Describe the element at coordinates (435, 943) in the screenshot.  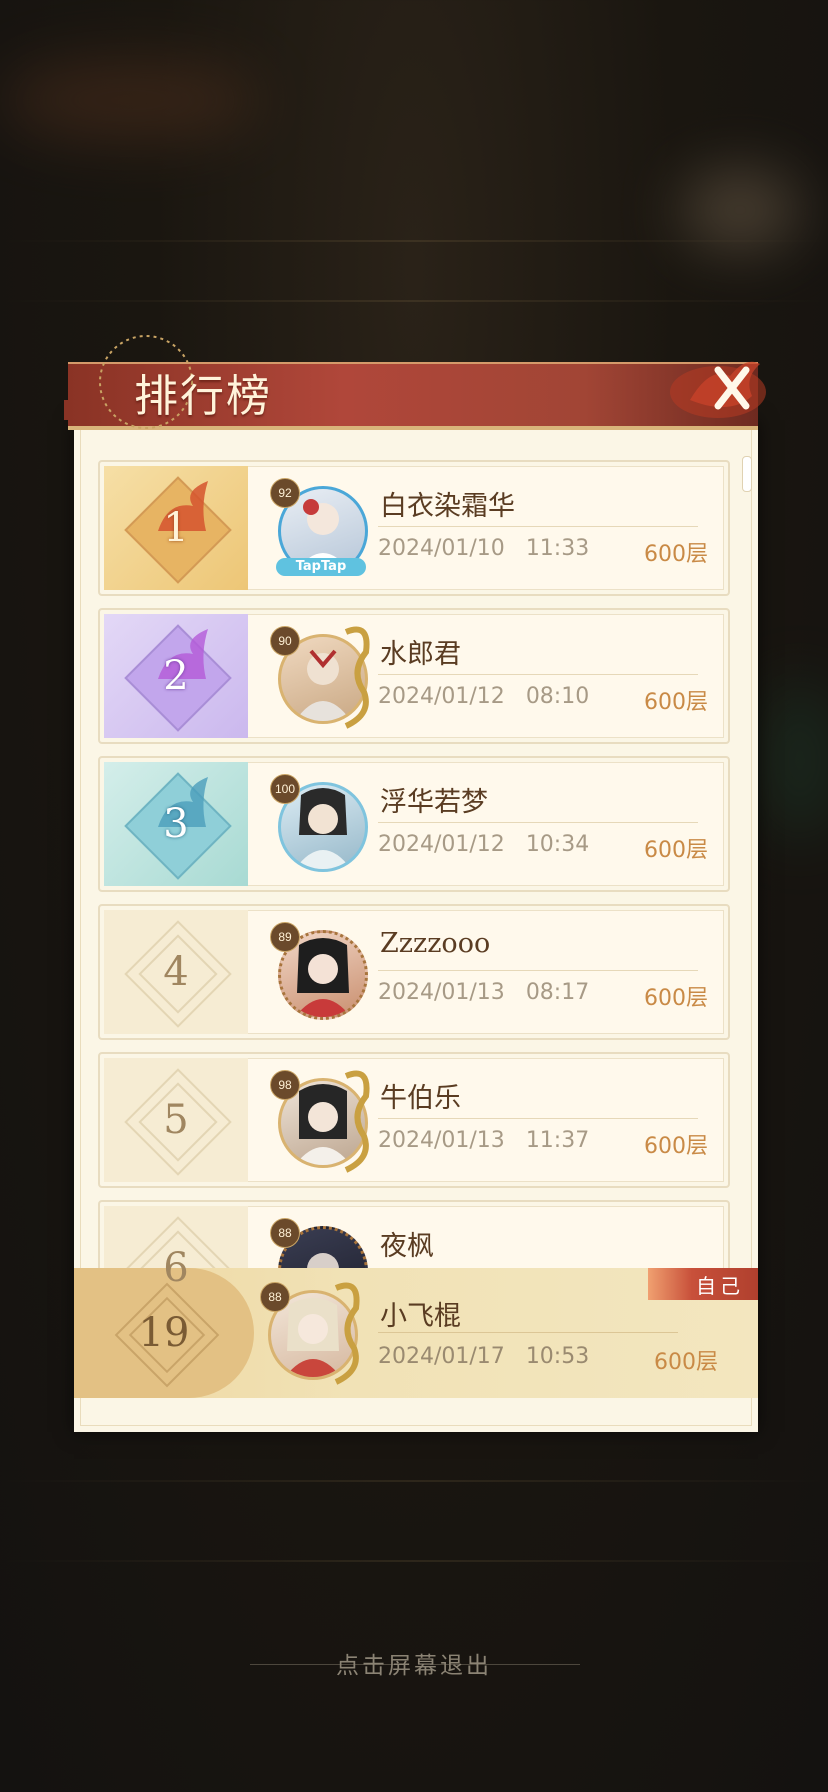
I see `player-name: Zzzzooo` at that location.